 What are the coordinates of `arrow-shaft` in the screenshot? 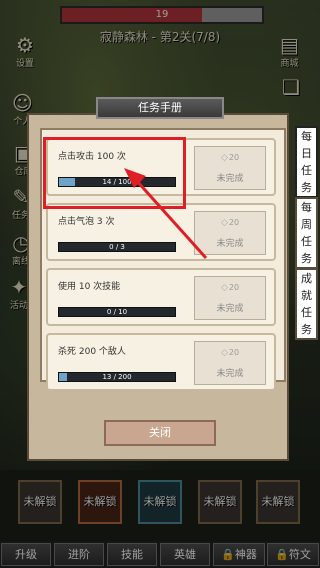 It's located at (171, 219).